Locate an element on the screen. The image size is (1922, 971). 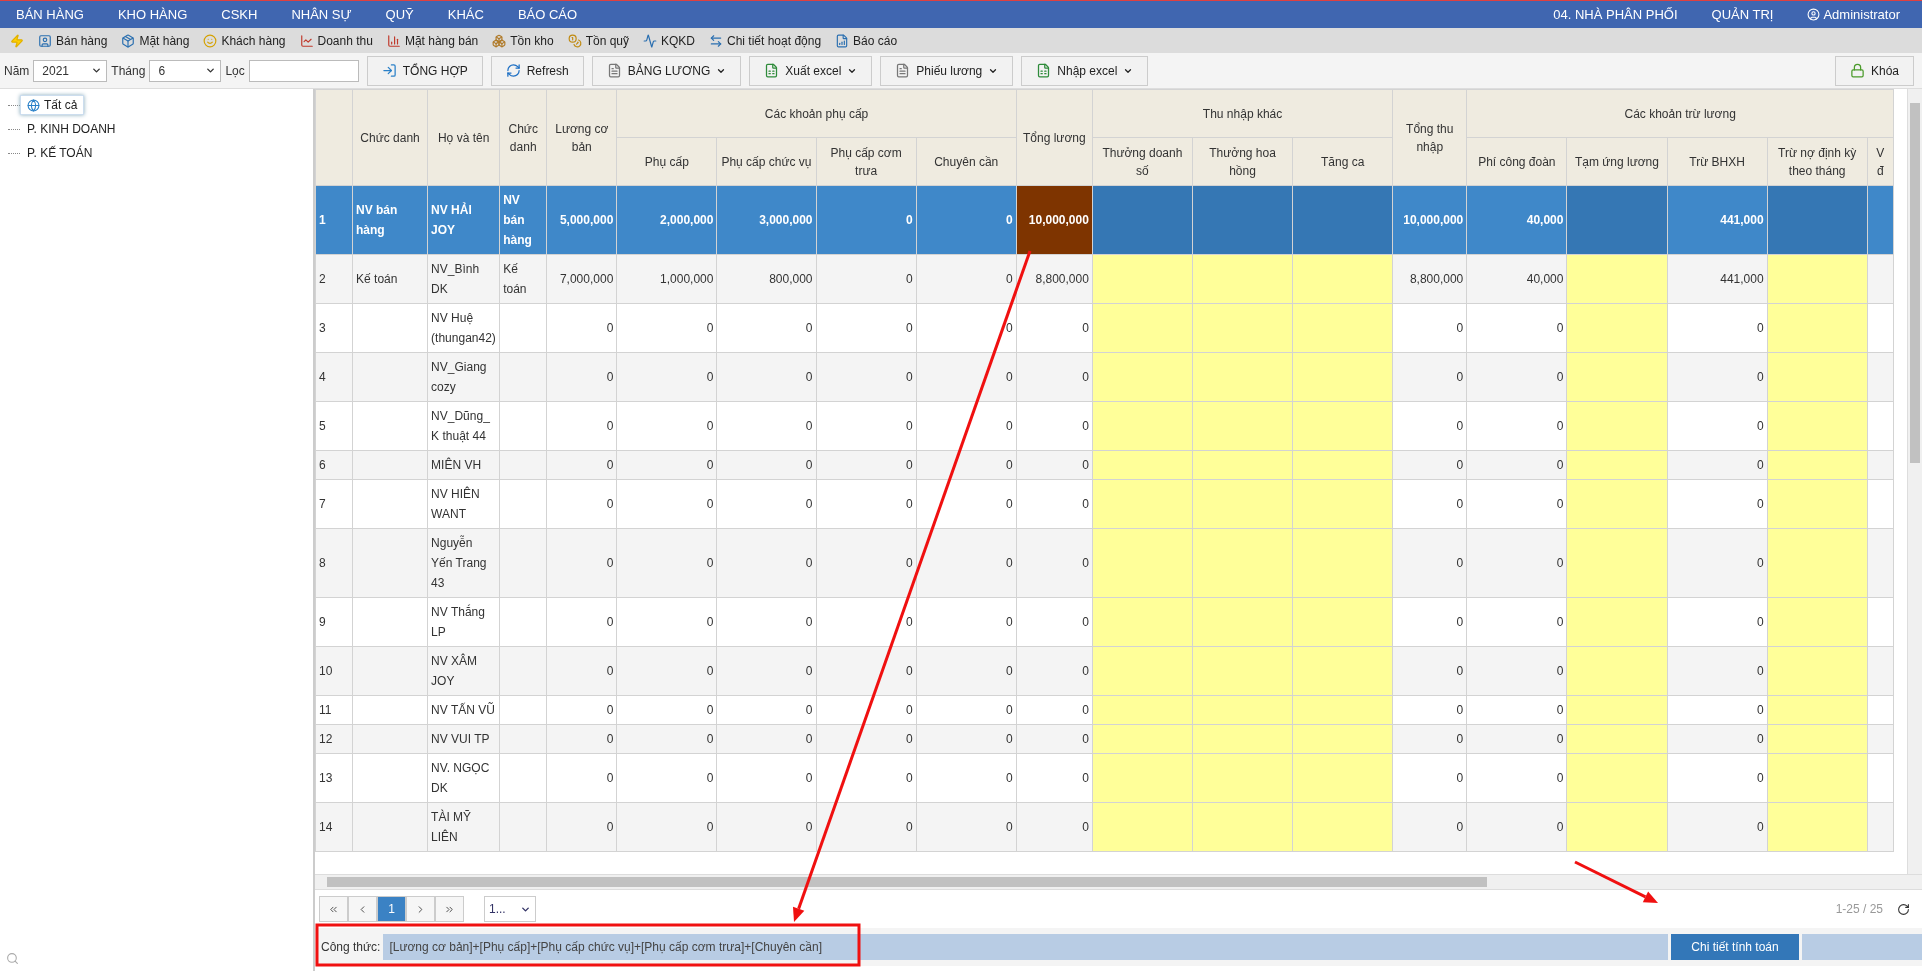
menu-item: CSKH is located at coordinates (239, 14).